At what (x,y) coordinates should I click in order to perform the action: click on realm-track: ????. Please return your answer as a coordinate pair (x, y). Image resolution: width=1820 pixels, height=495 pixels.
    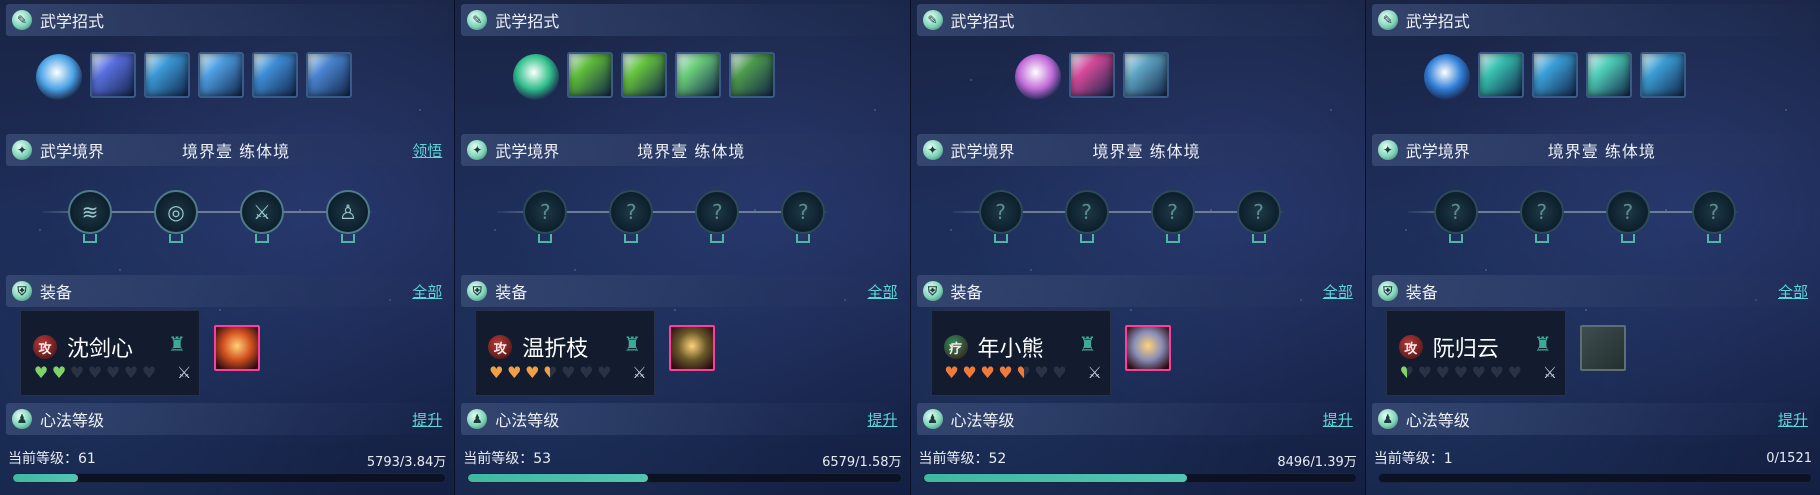
    Looking at the image, I should click on (1593, 220).